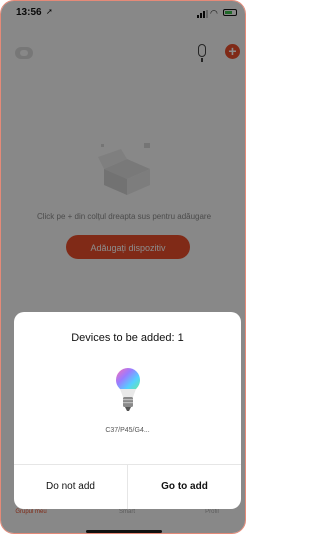  I want to click on do-not-add-button: Do not add, so click(70, 487).